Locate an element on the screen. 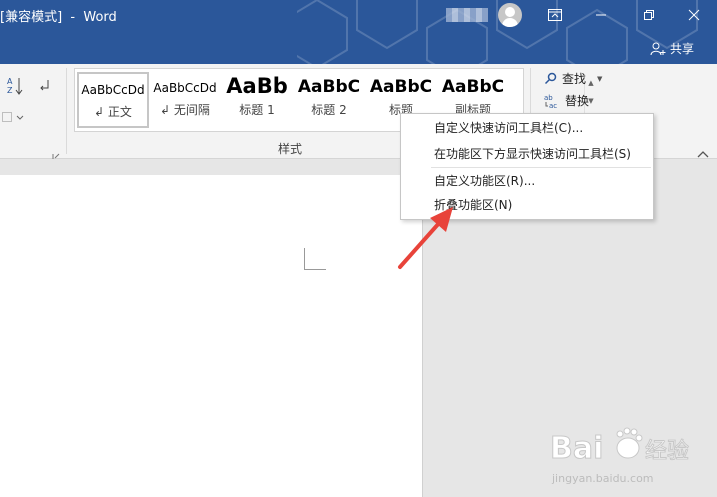  svg-text: A is located at coordinates (10, 81).